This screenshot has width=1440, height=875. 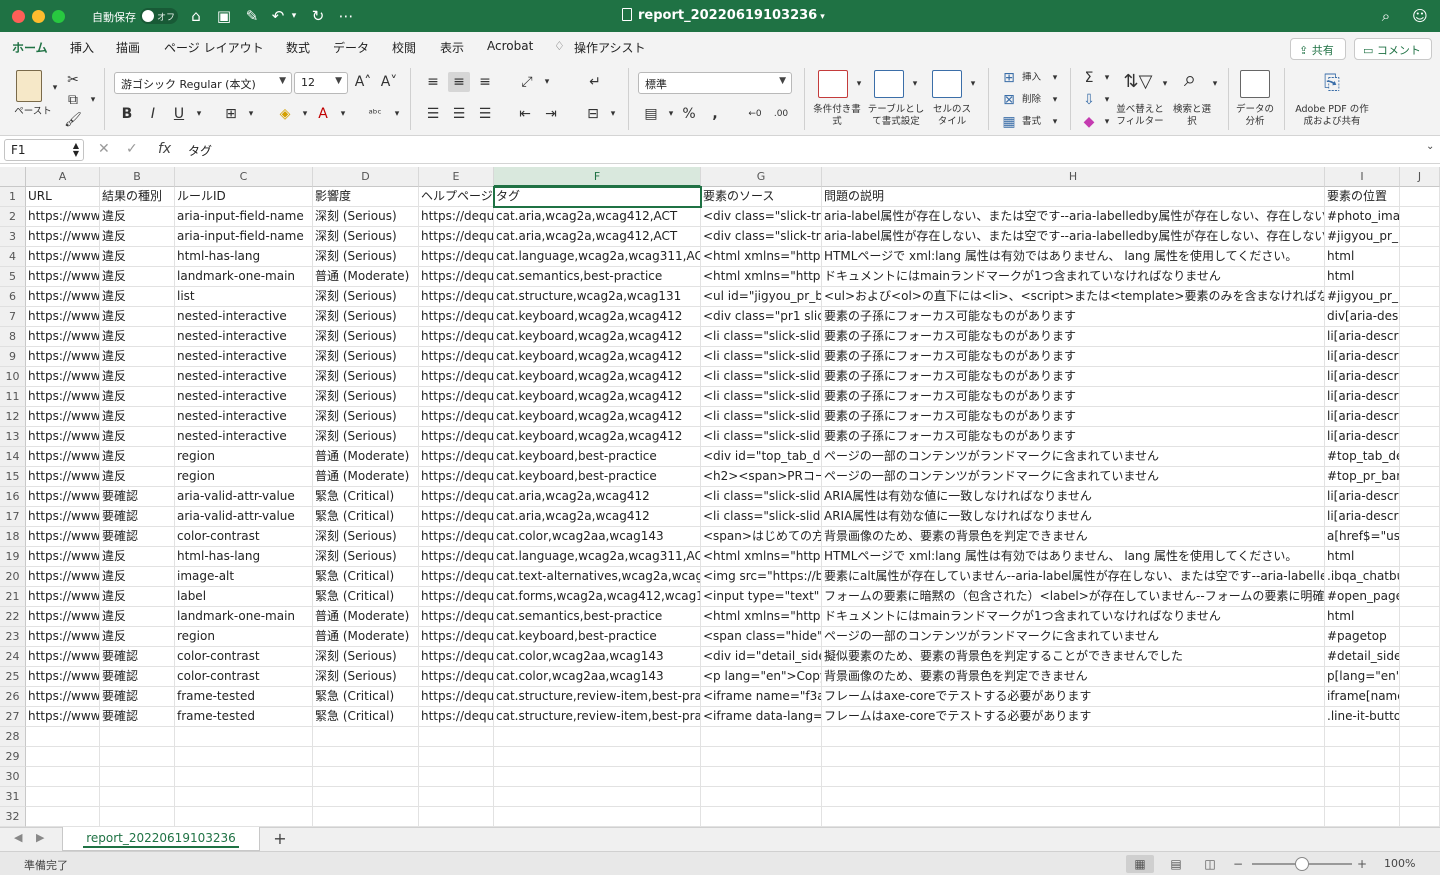 What do you see at coordinates (128, 47) in the screenshot?
I see `tab-draw: 描画` at bounding box center [128, 47].